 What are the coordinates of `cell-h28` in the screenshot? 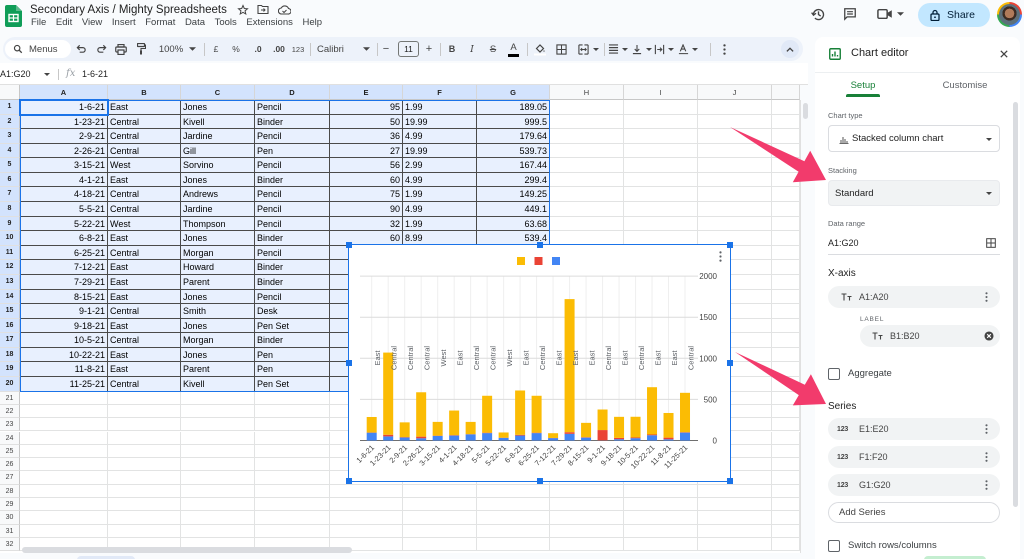 It's located at (587, 491).